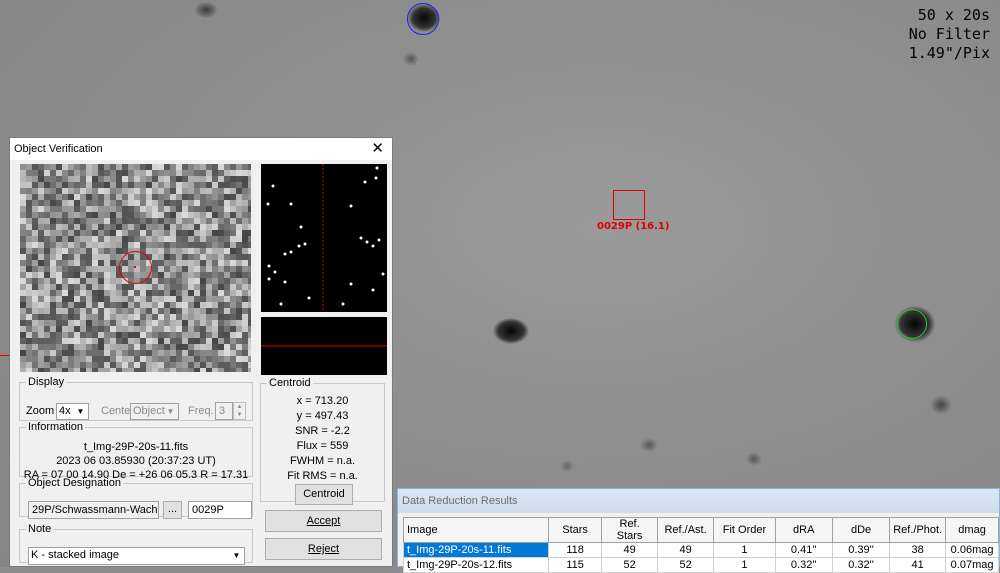 This screenshot has width=1000, height=573. I want to click on note-value: K - stacked image, so click(75, 555).